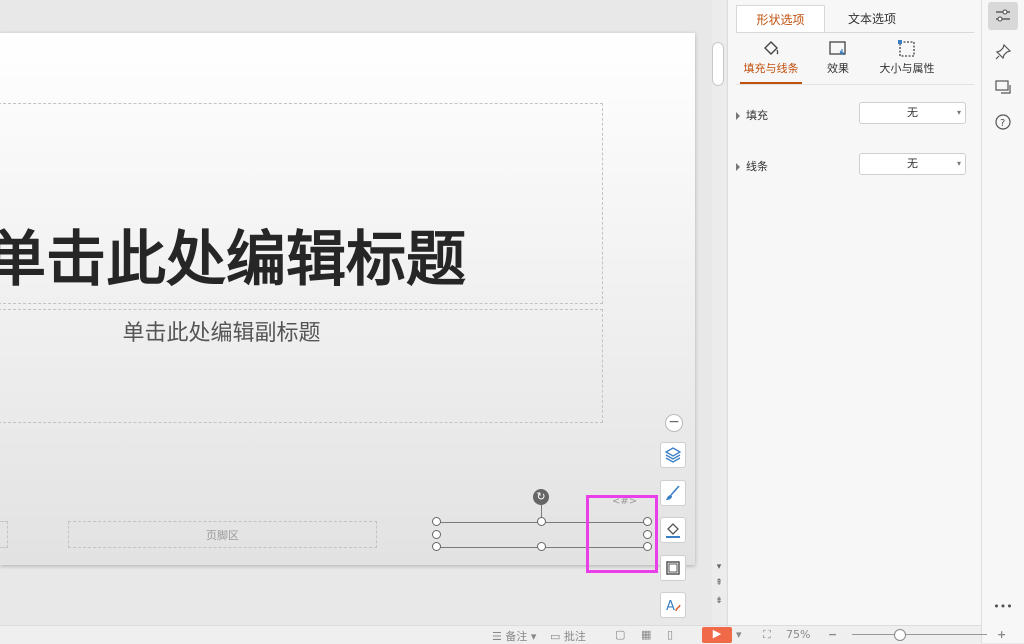 The image size is (1024, 644). Describe the element at coordinates (670, 606) in the screenshot. I see `svg-text: A` at that location.